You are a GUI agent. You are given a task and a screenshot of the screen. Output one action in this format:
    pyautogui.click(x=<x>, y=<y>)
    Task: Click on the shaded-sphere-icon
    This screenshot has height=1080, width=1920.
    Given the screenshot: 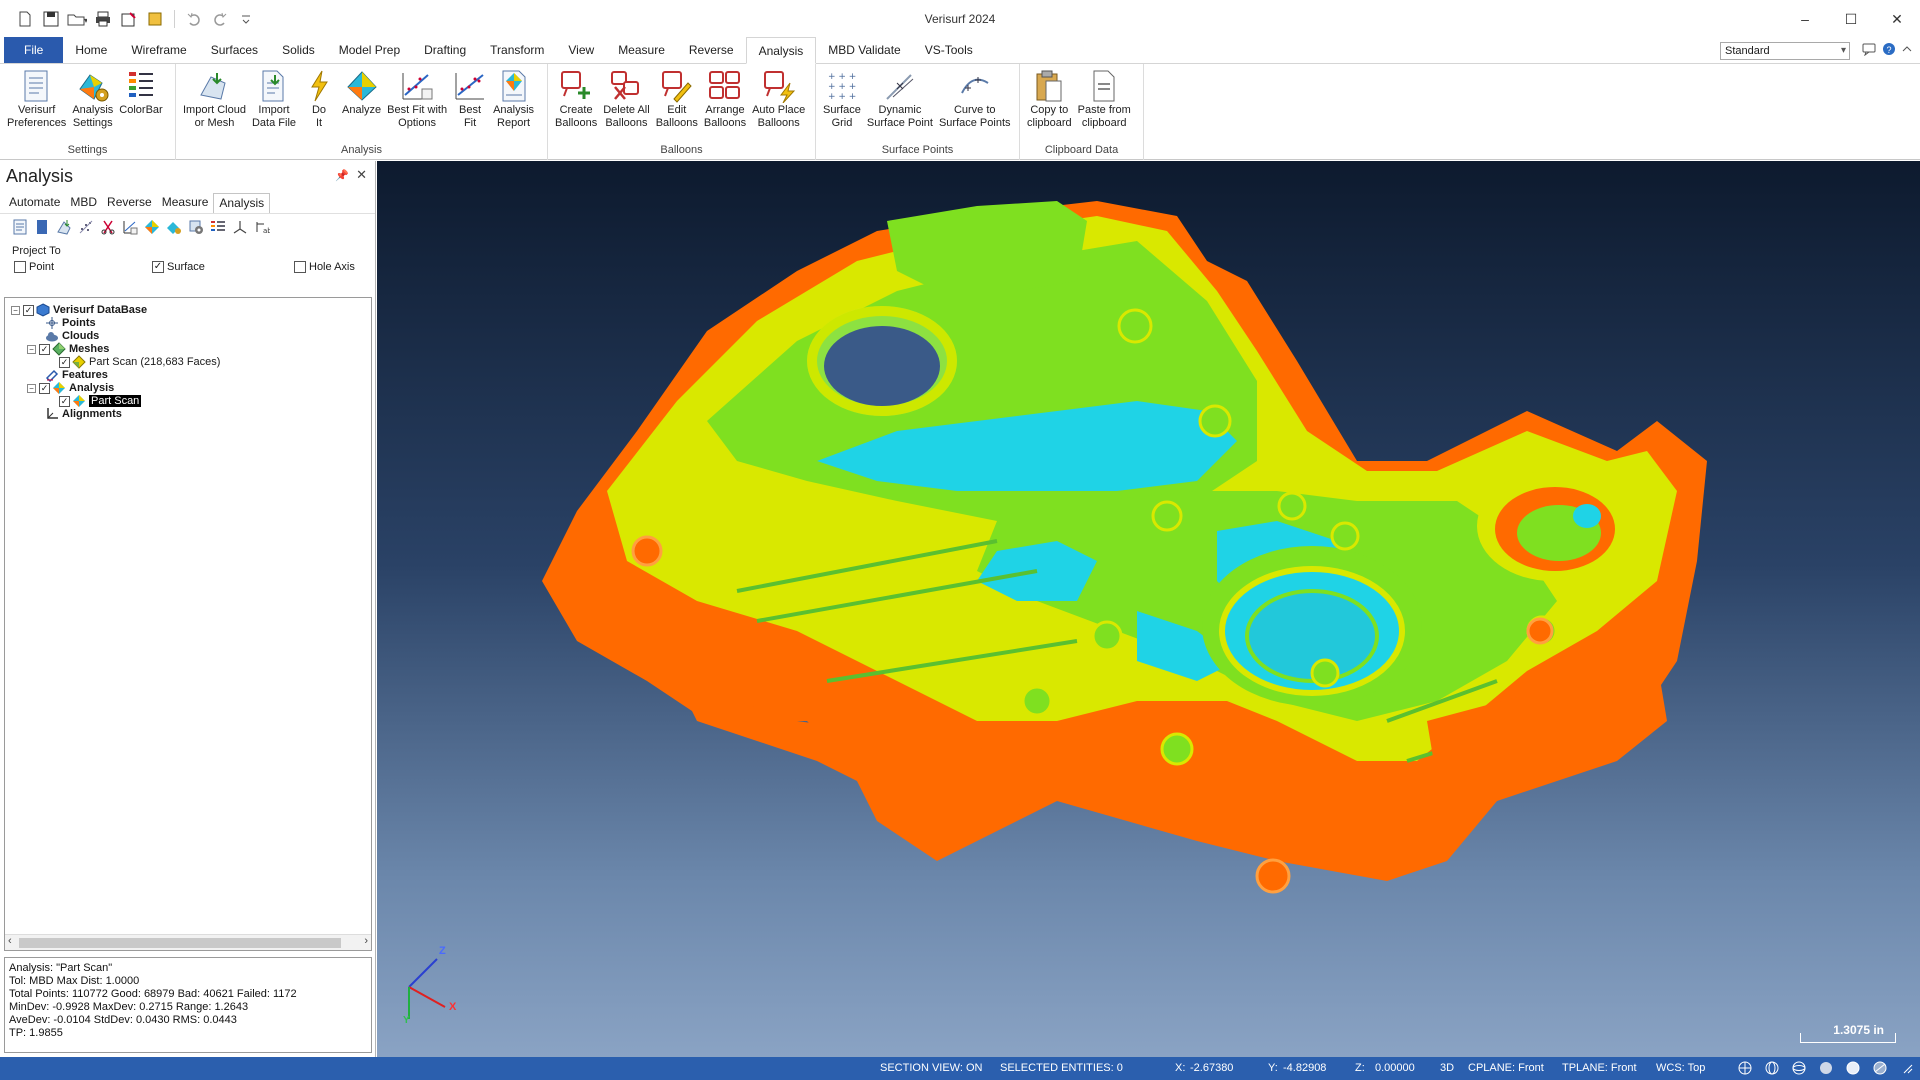 What is the action you would take?
    pyautogui.click(x=1826, y=1068)
    